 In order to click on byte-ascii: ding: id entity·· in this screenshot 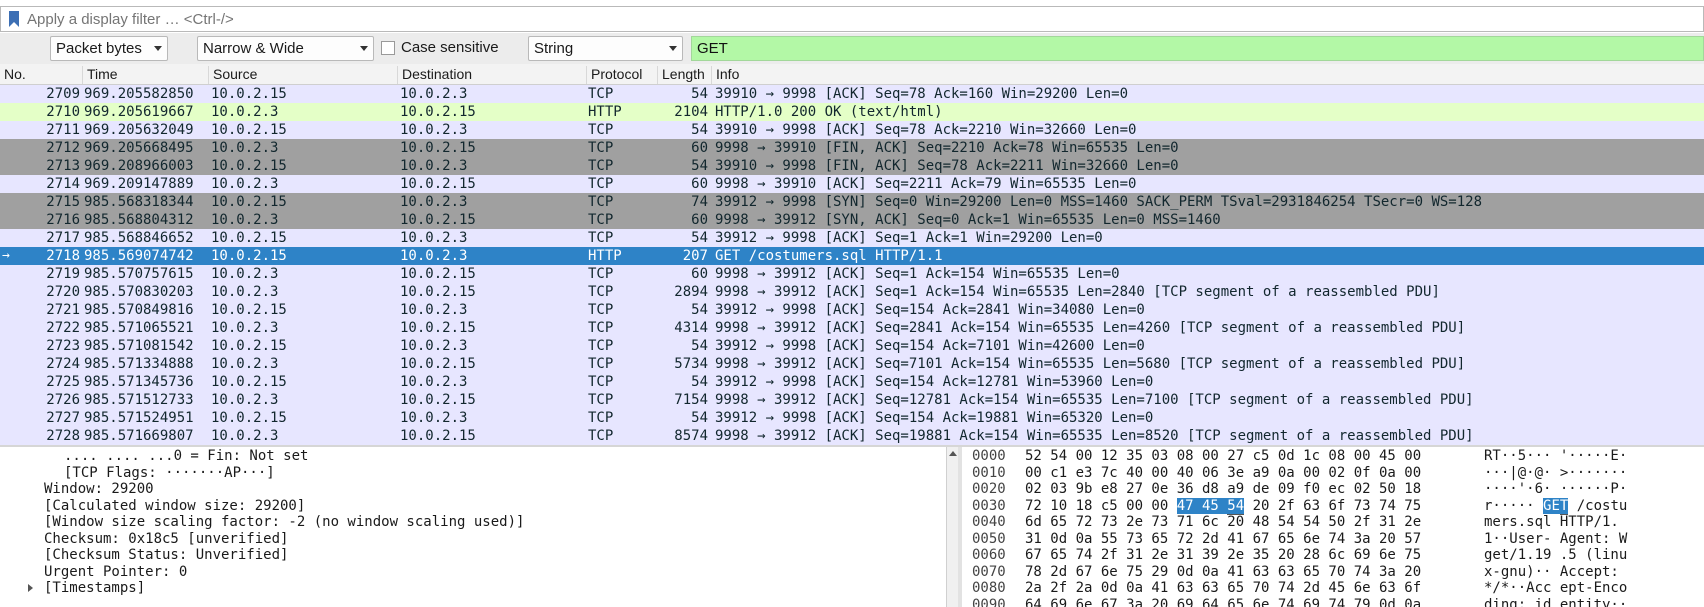, I will do `click(1555, 601)`.